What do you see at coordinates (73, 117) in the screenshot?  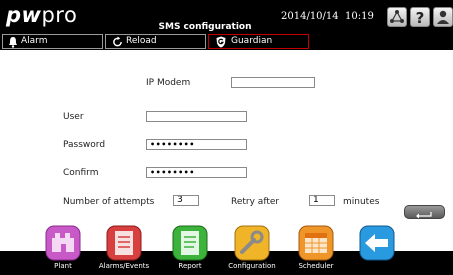 I see `user-label: User` at bounding box center [73, 117].